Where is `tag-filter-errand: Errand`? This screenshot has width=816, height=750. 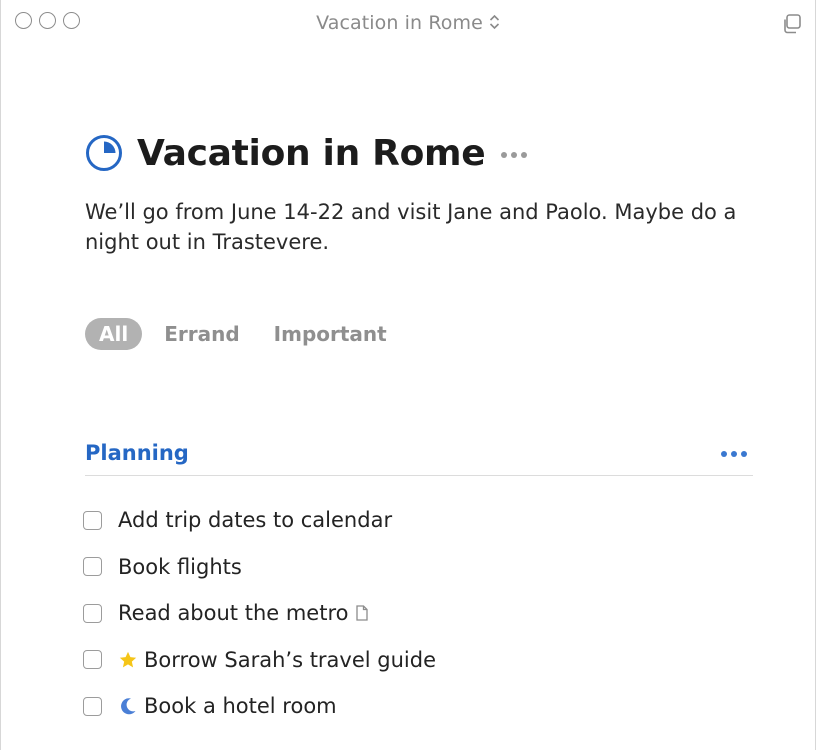 tag-filter-errand: Errand is located at coordinates (201, 334).